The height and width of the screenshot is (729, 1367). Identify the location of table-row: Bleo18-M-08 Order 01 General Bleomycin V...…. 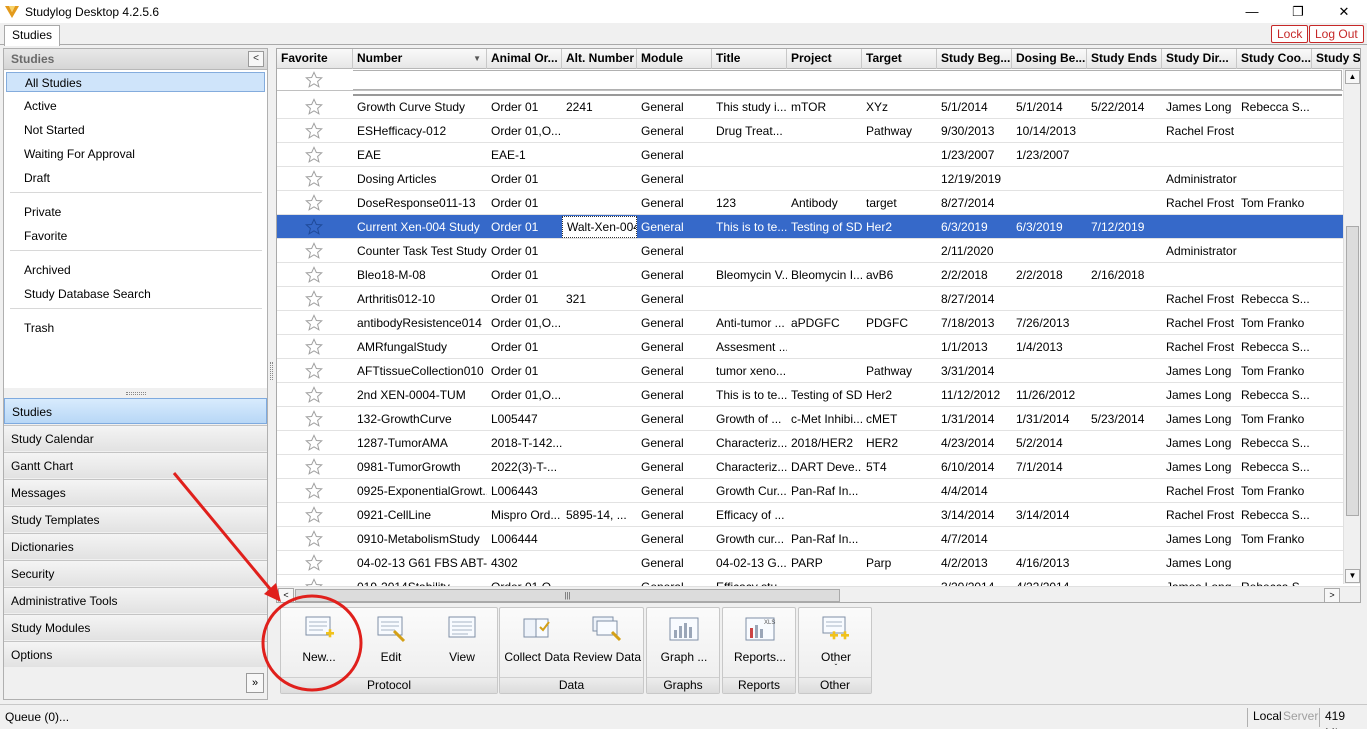
(810, 275).